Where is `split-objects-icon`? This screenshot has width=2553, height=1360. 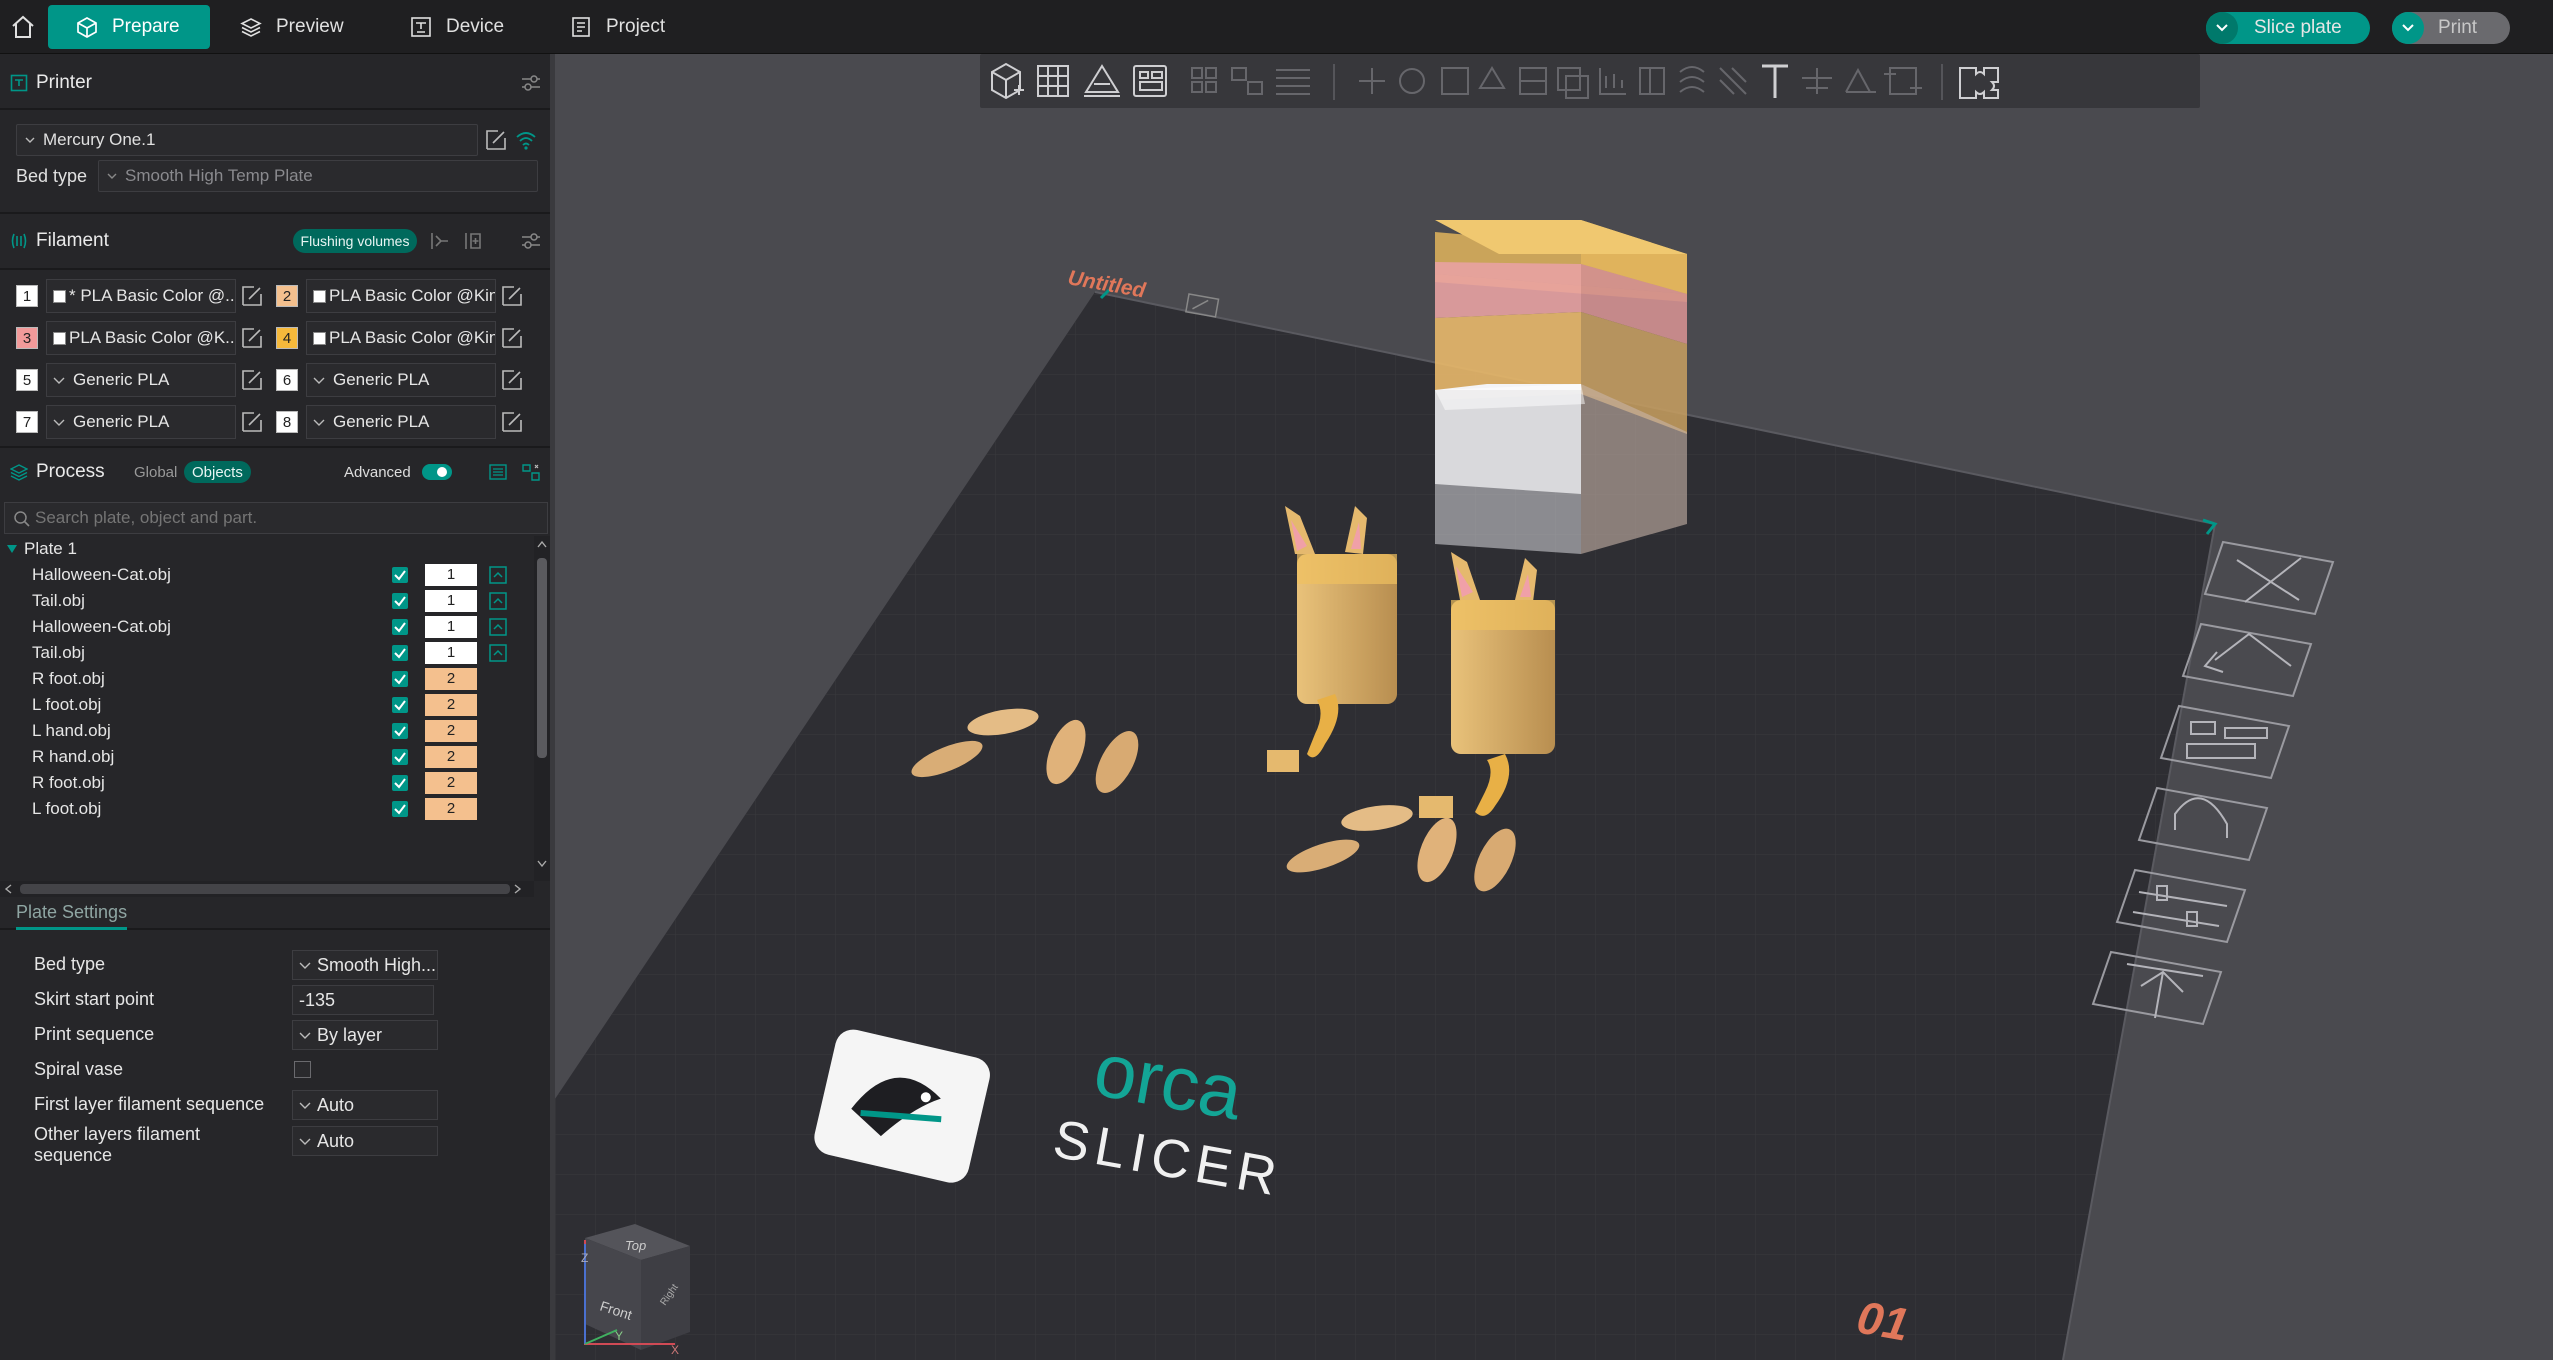 split-objects-icon is located at coordinates (1204, 80).